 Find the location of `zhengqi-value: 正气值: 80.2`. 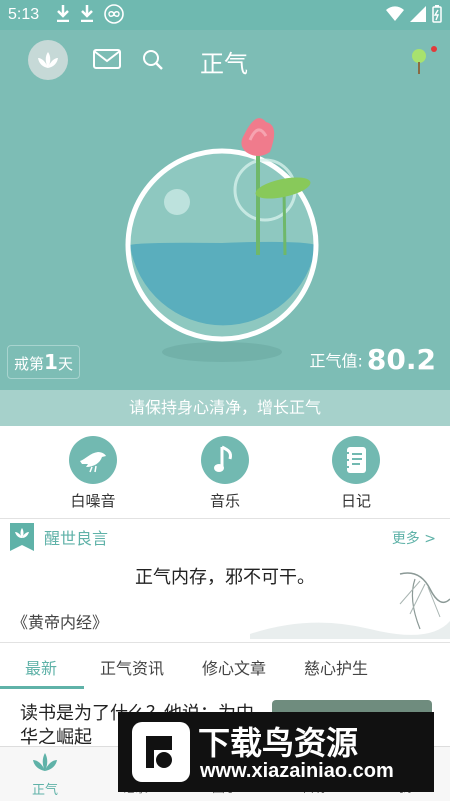

zhengqi-value: 正气值: 80.2 is located at coordinates (373, 359).